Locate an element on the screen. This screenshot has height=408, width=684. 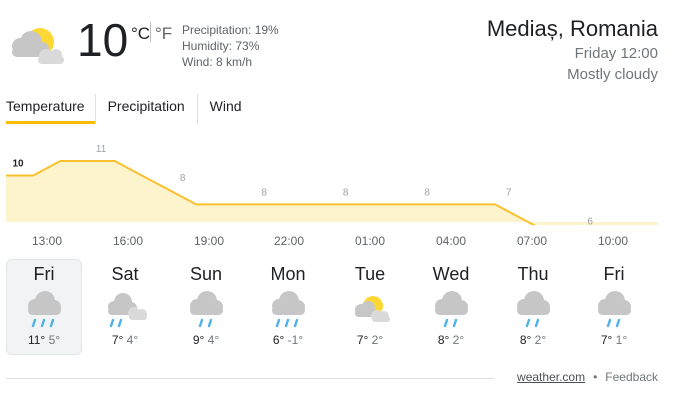
temperature-data-label: 6 is located at coordinates (590, 220).